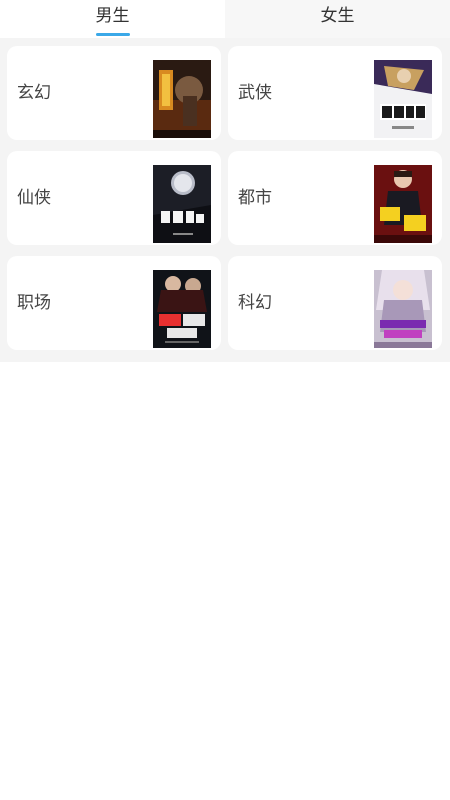  What do you see at coordinates (34, 93) in the screenshot?
I see `category-label: 玄幻` at bounding box center [34, 93].